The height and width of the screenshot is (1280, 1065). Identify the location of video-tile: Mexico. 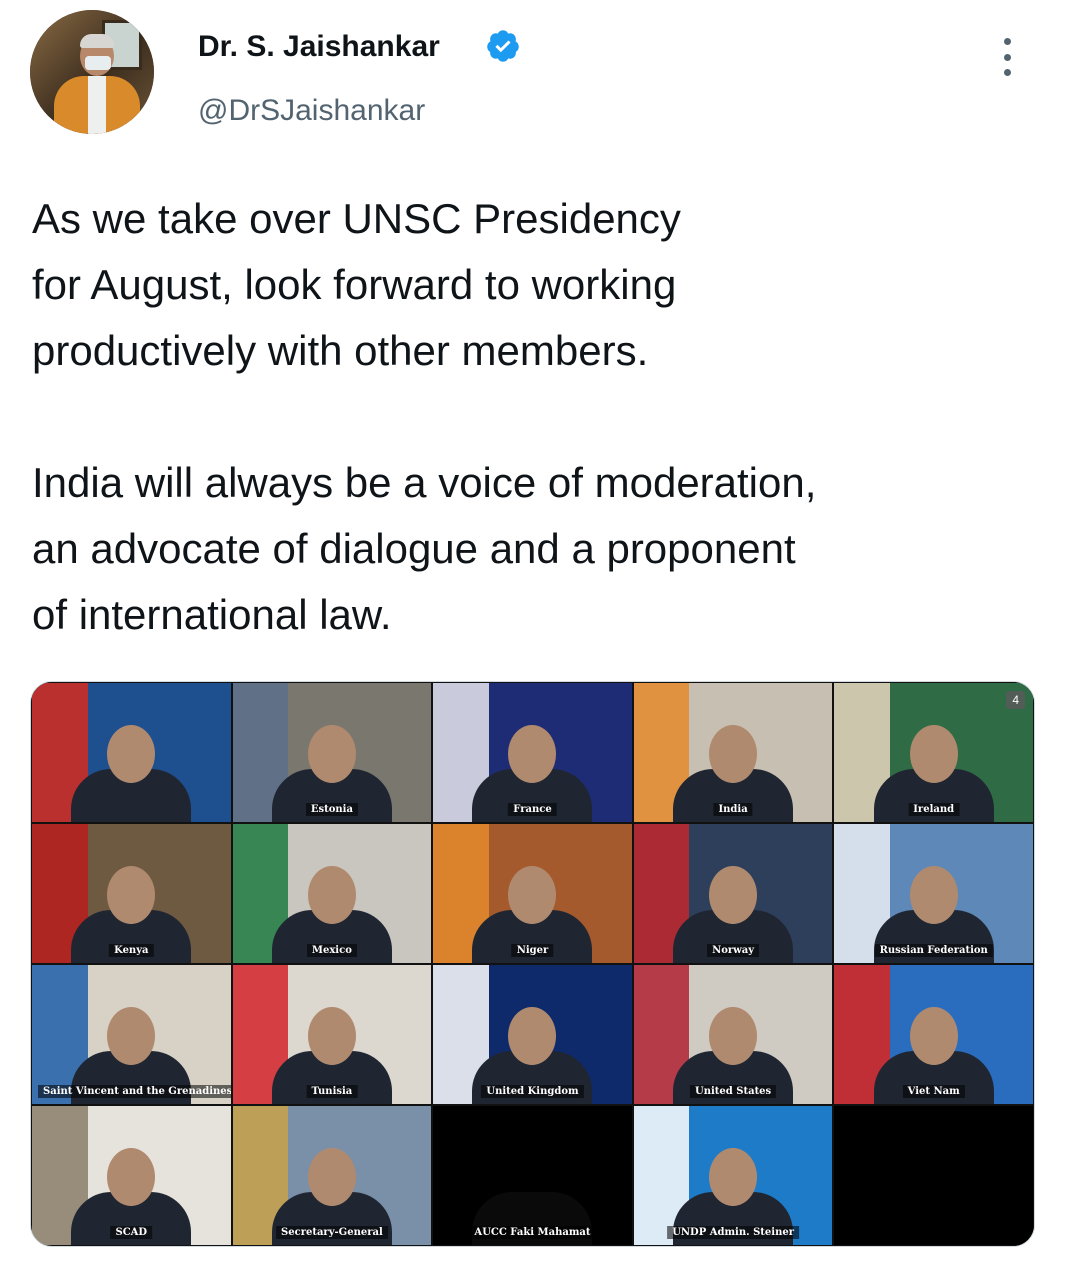
(332, 893).